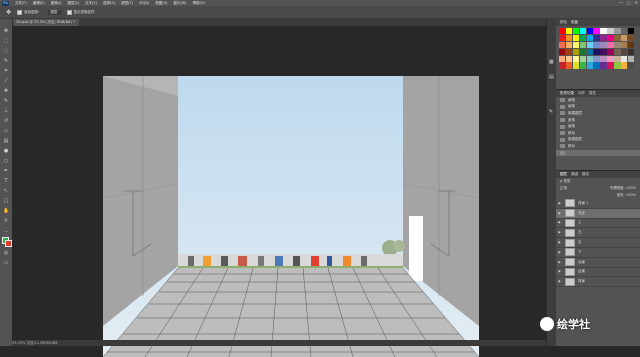  I want to click on quick-select-icon: ✎, so click(6, 61).